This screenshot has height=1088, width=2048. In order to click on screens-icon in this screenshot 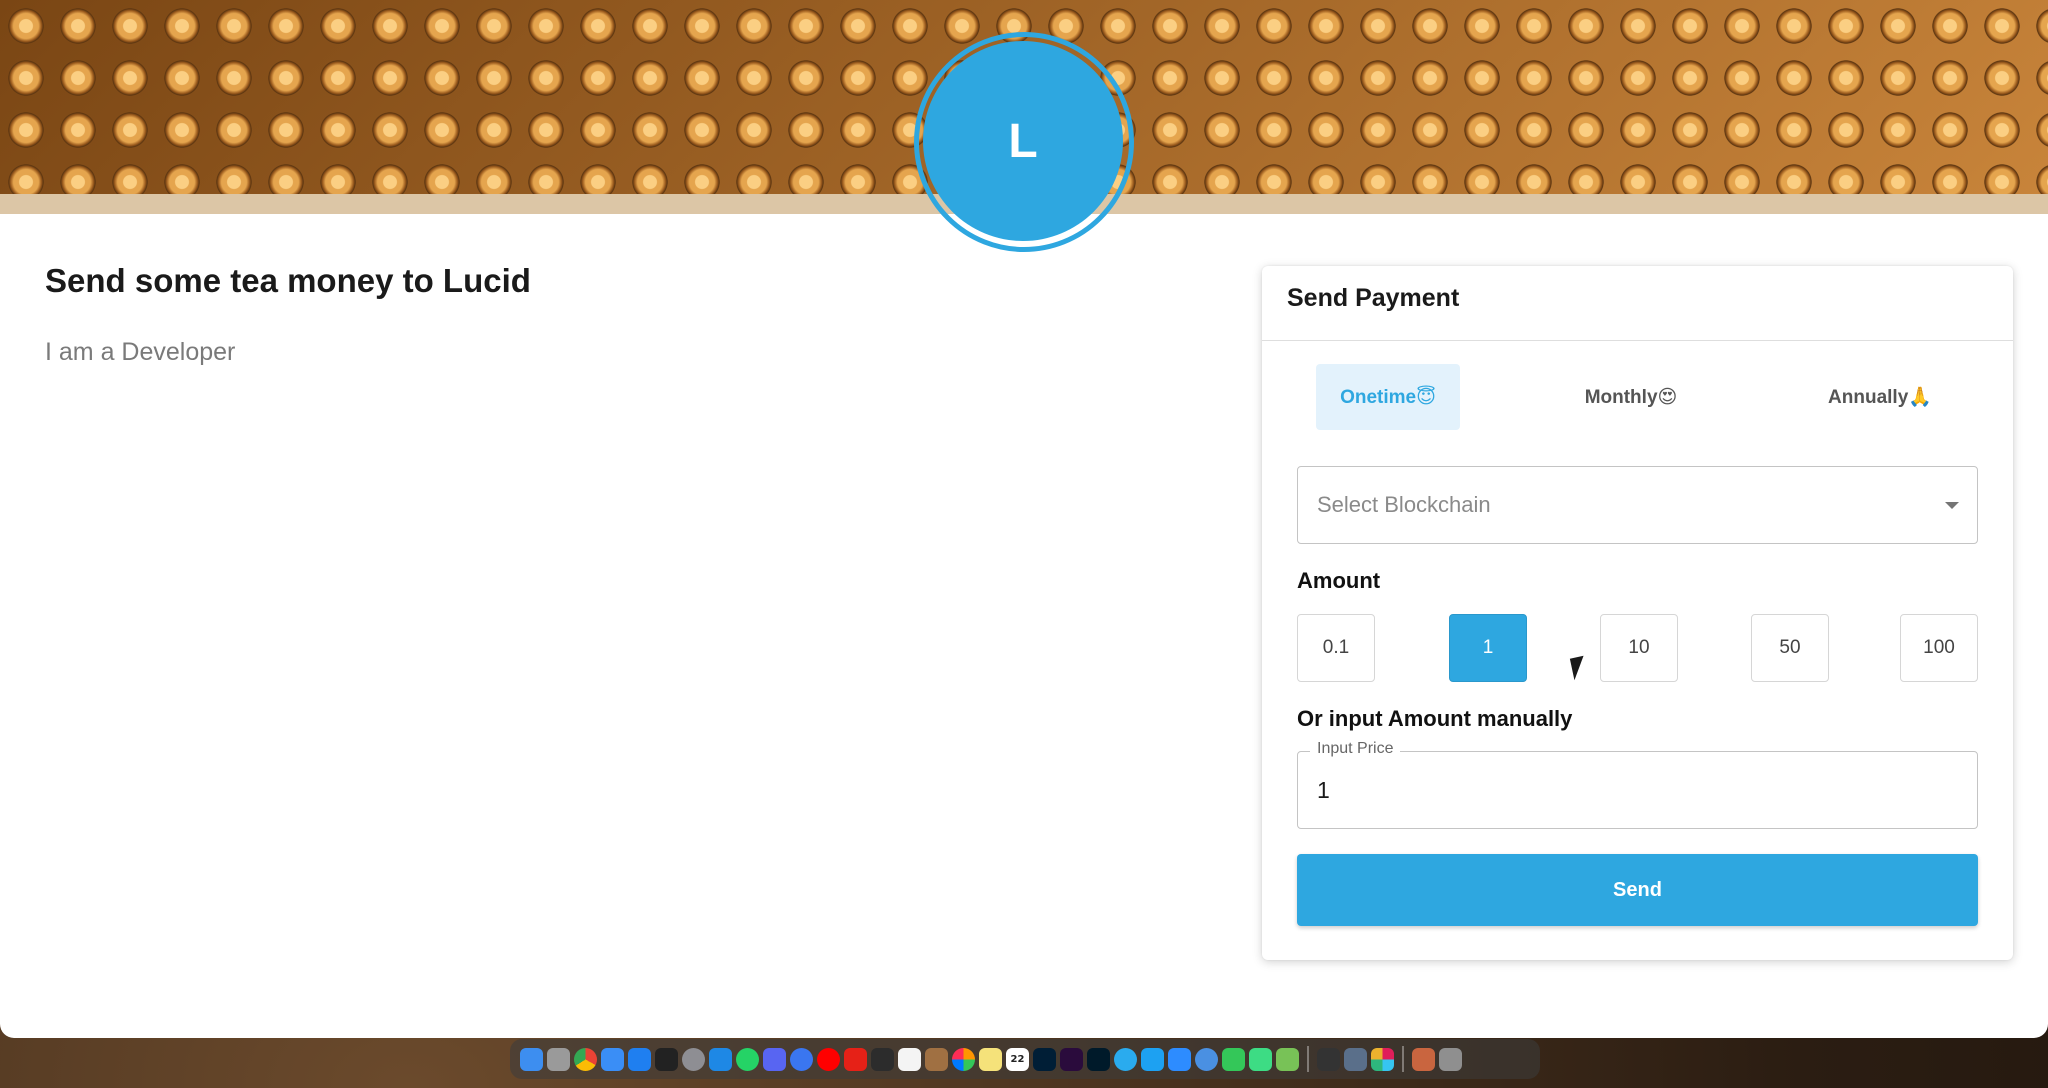, I will do `click(1355, 1059)`.